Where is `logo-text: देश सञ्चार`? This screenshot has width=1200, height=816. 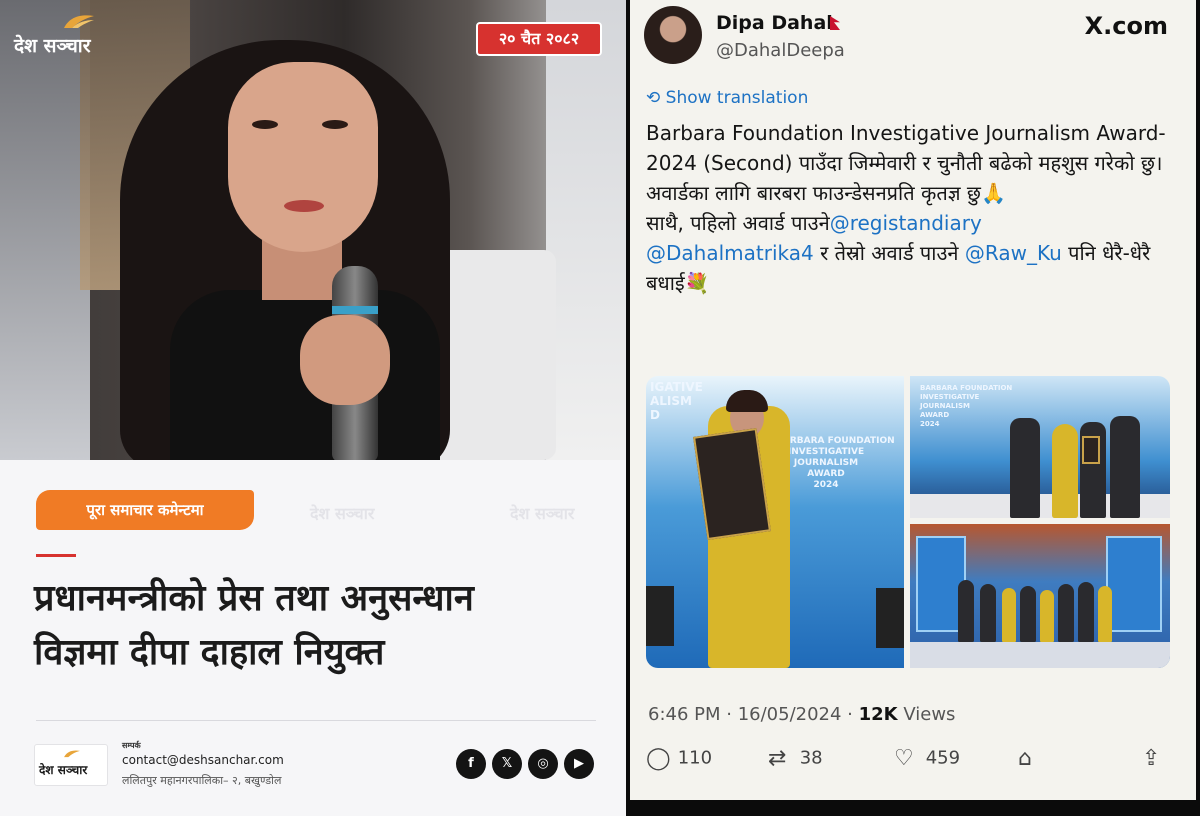 logo-text: देश सञ्चार is located at coordinates (52, 46).